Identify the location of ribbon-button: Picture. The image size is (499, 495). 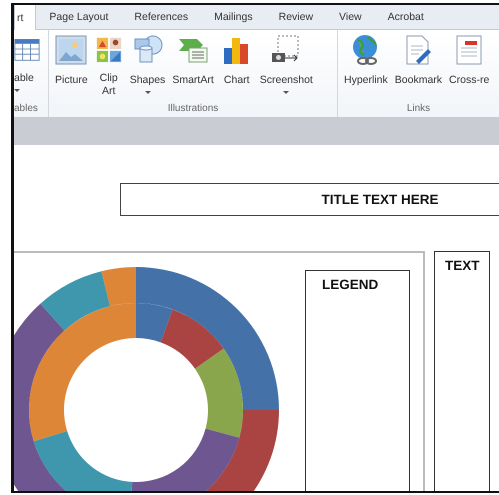
(71, 66).